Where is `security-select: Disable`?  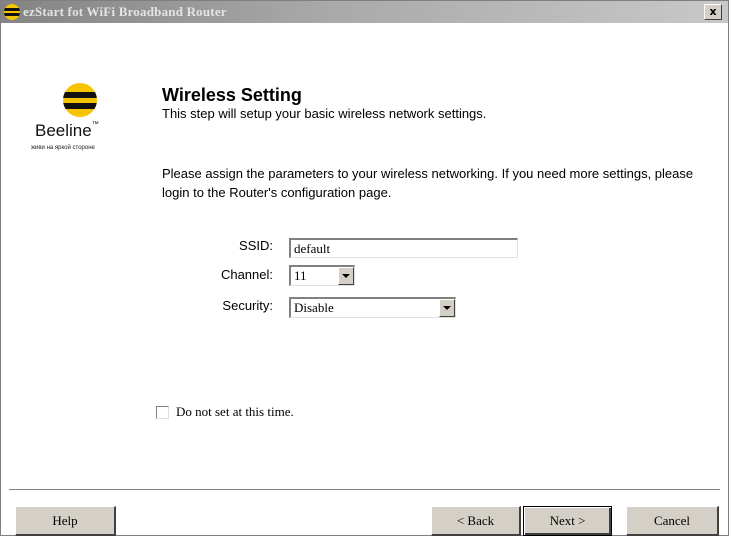 security-select: Disable is located at coordinates (372, 307).